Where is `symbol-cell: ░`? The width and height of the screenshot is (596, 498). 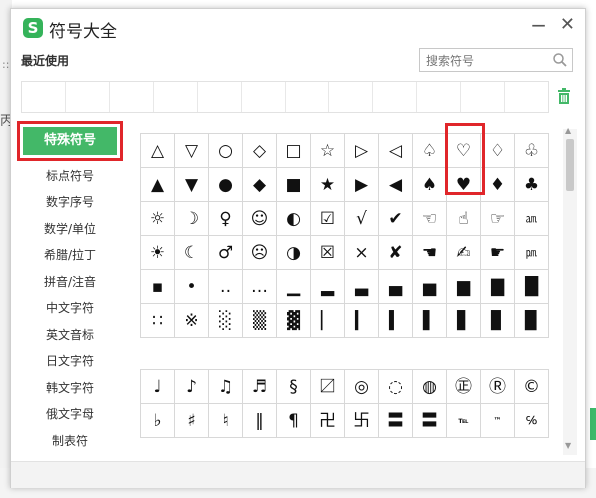
symbol-cell: ░ is located at coordinates (226, 321).